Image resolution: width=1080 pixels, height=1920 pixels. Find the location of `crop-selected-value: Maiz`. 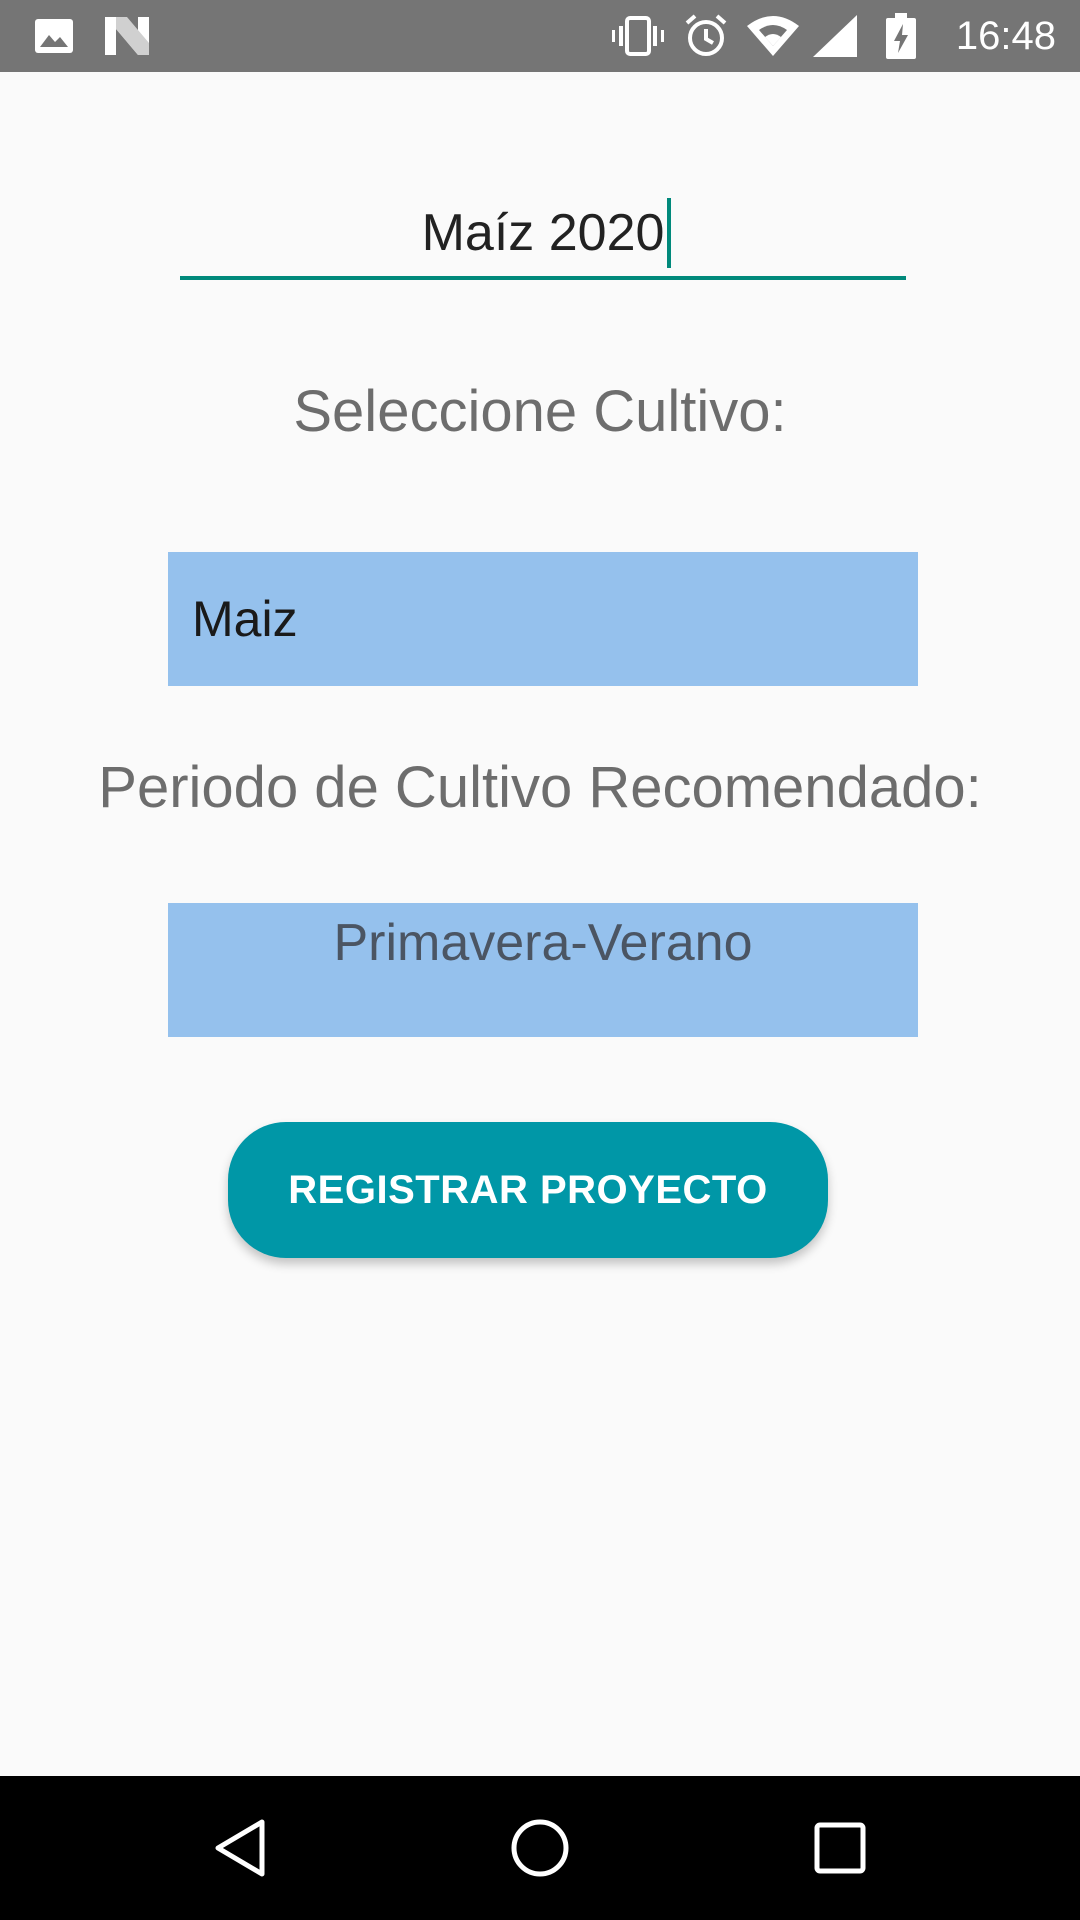

crop-selected-value: Maiz is located at coordinates (245, 619).